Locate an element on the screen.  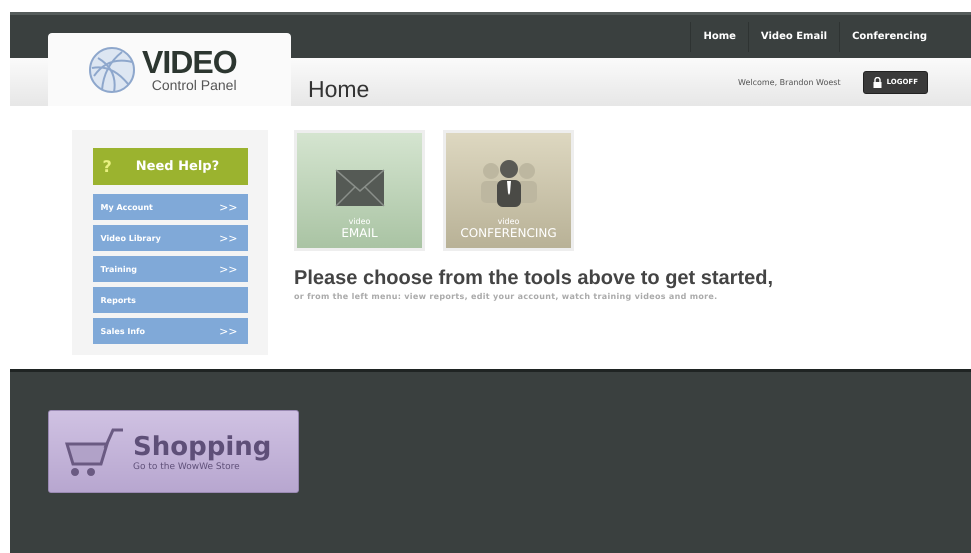
globe-logo-icon is located at coordinates (112, 70).